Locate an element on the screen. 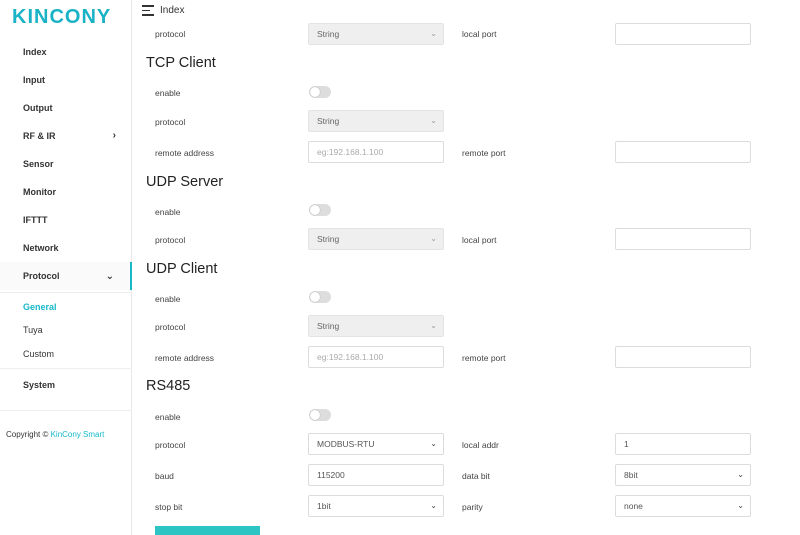  copyright-prefix: Copyright © is located at coordinates (27, 434).